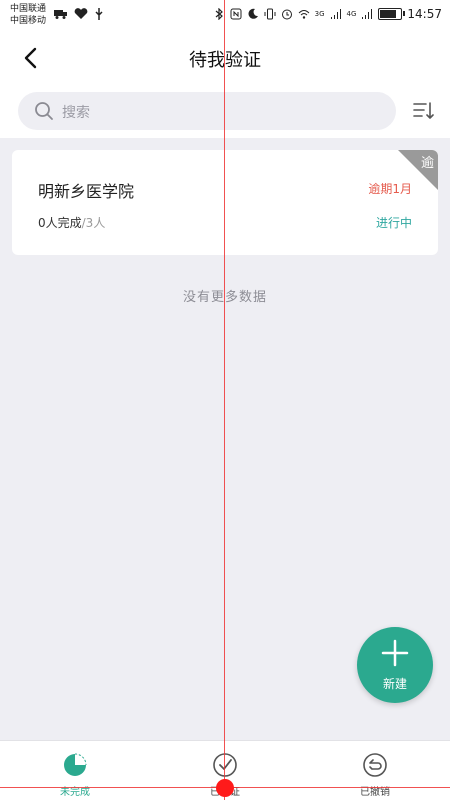  I want to click on completed-count: 0人完成, so click(60, 223).